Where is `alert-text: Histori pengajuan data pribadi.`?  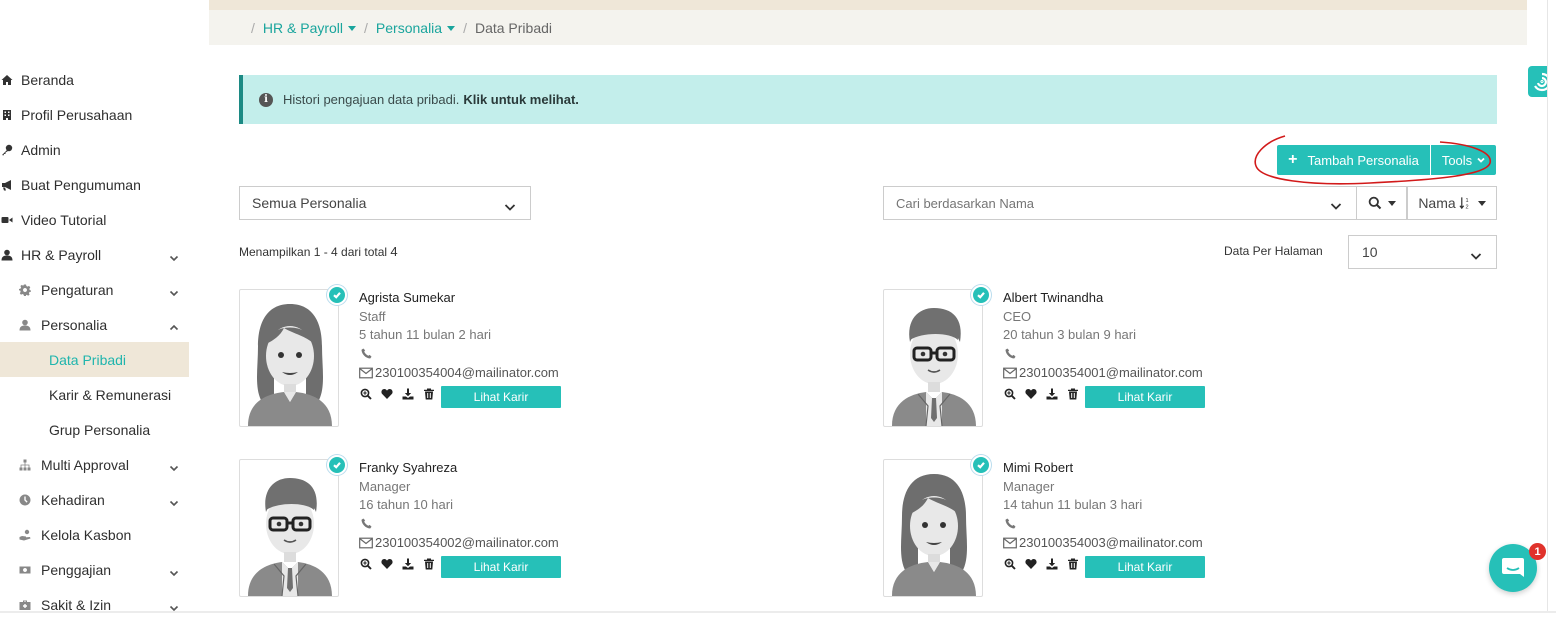
alert-text: Histori pengajuan data pribadi. is located at coordinates (371, 99).